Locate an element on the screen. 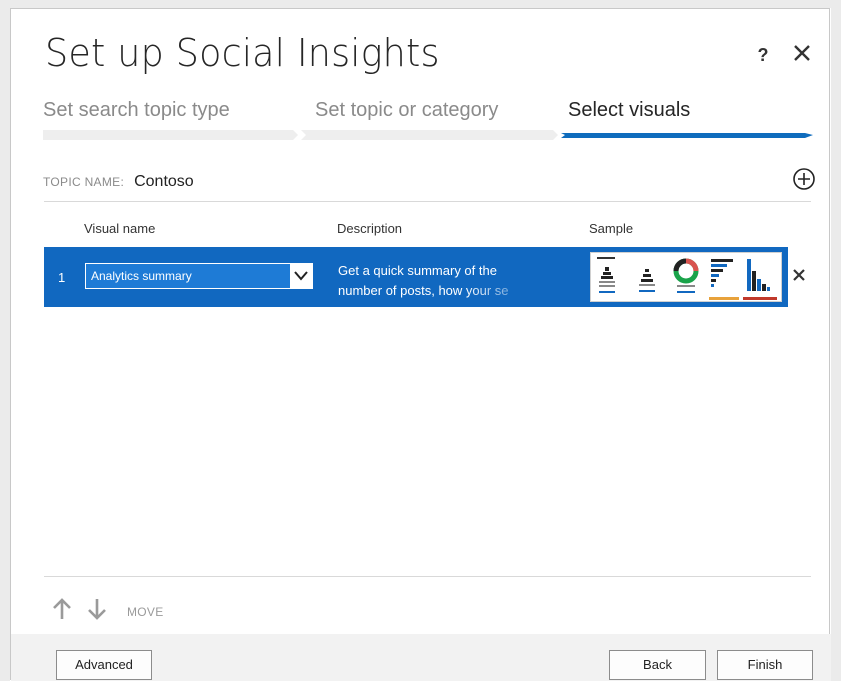  dropdown-toggle is located at coordinates (301, 276).